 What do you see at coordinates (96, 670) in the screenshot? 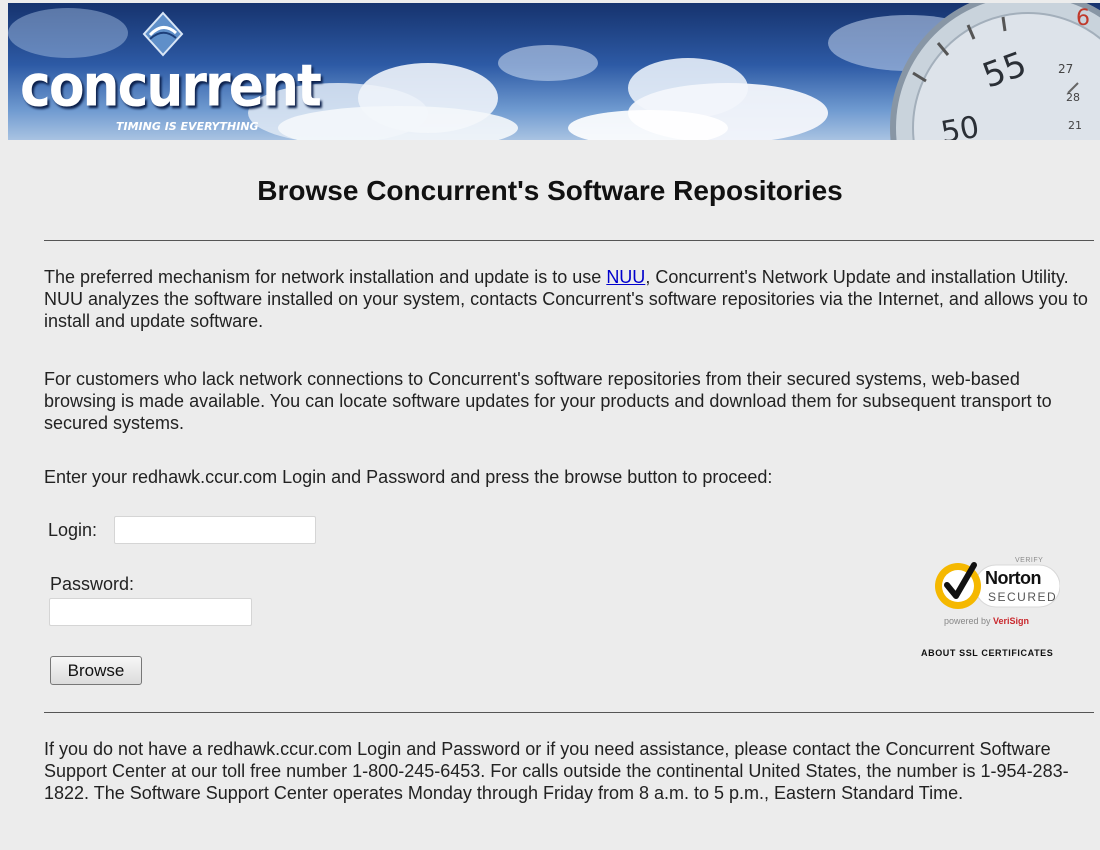
I see `browse-button: Browse` at bounding box center [96, 670].